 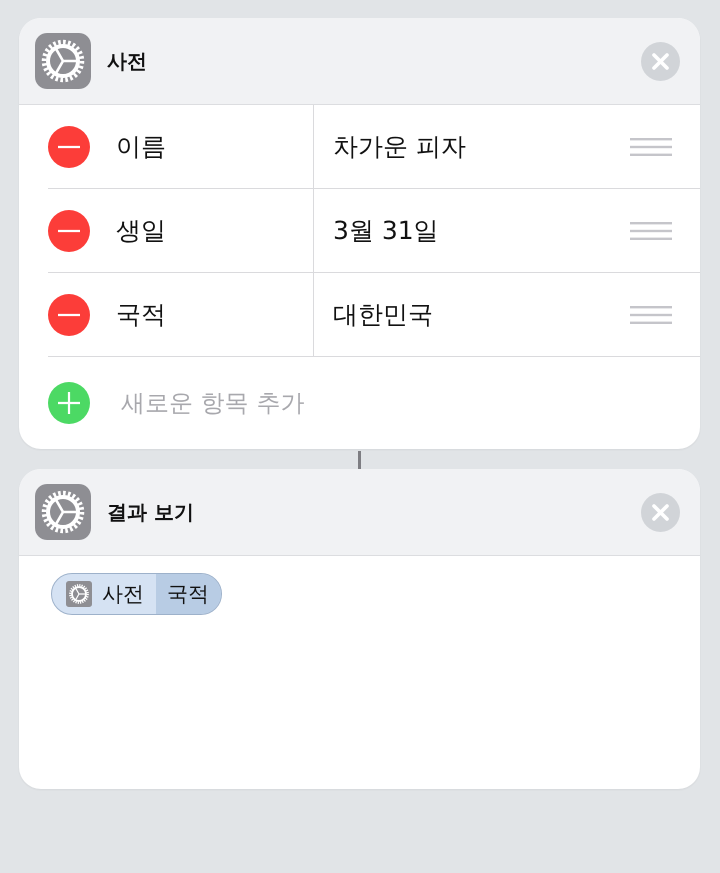 I want to click on value-field: 차가운 피자, so click(x=481, y=146).